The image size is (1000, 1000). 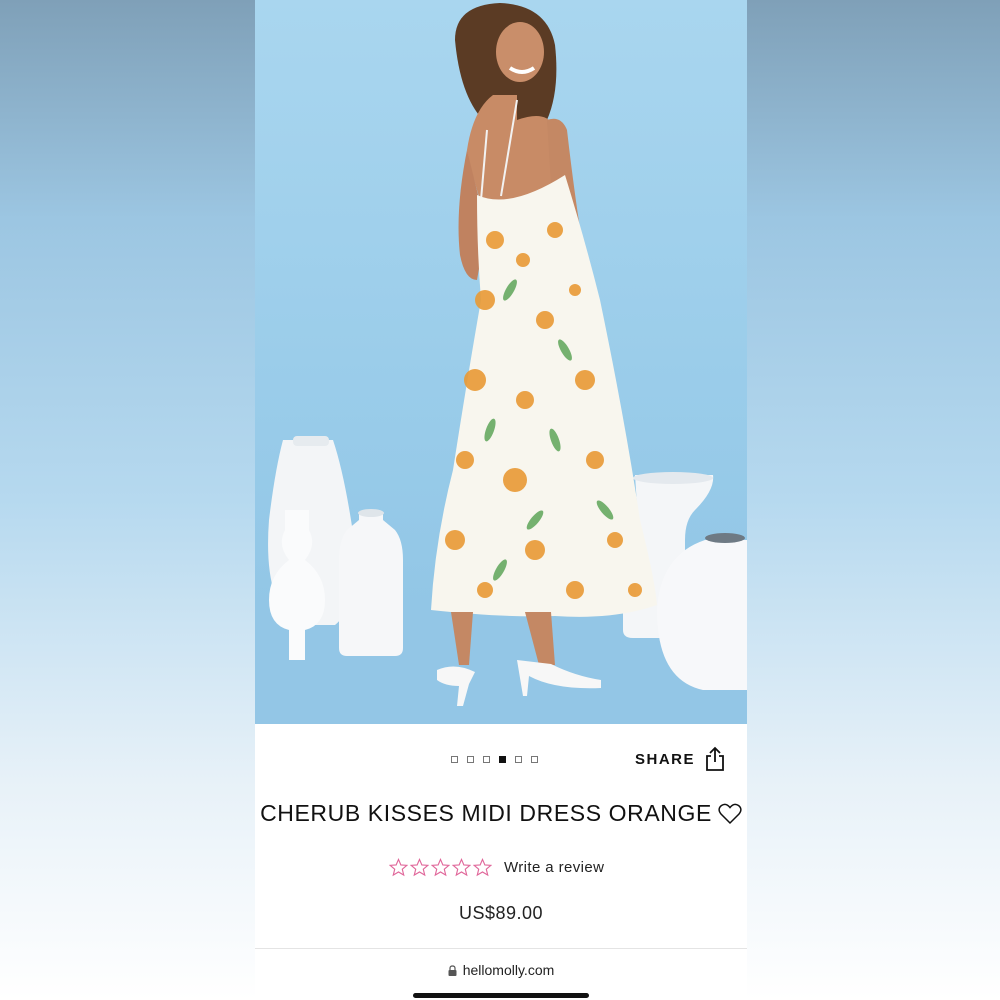 What do you see at coordinates (715, 758) in the screenshot?
I see `share-icon` at bounding box center [715, 758].